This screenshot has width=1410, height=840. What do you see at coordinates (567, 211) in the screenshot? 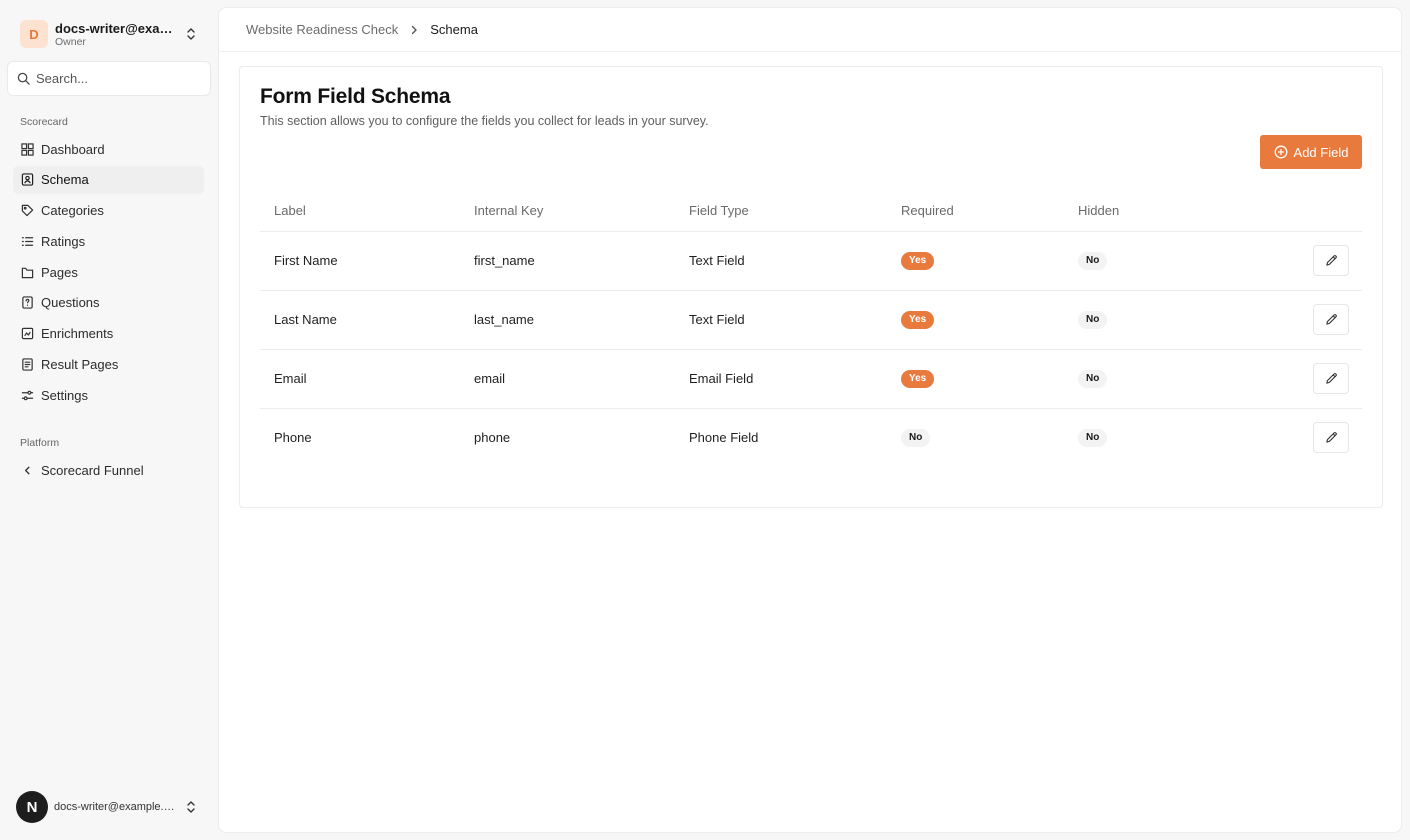
I see `column-header-internal-key: Internal Key` at bounding box center [567, 211].